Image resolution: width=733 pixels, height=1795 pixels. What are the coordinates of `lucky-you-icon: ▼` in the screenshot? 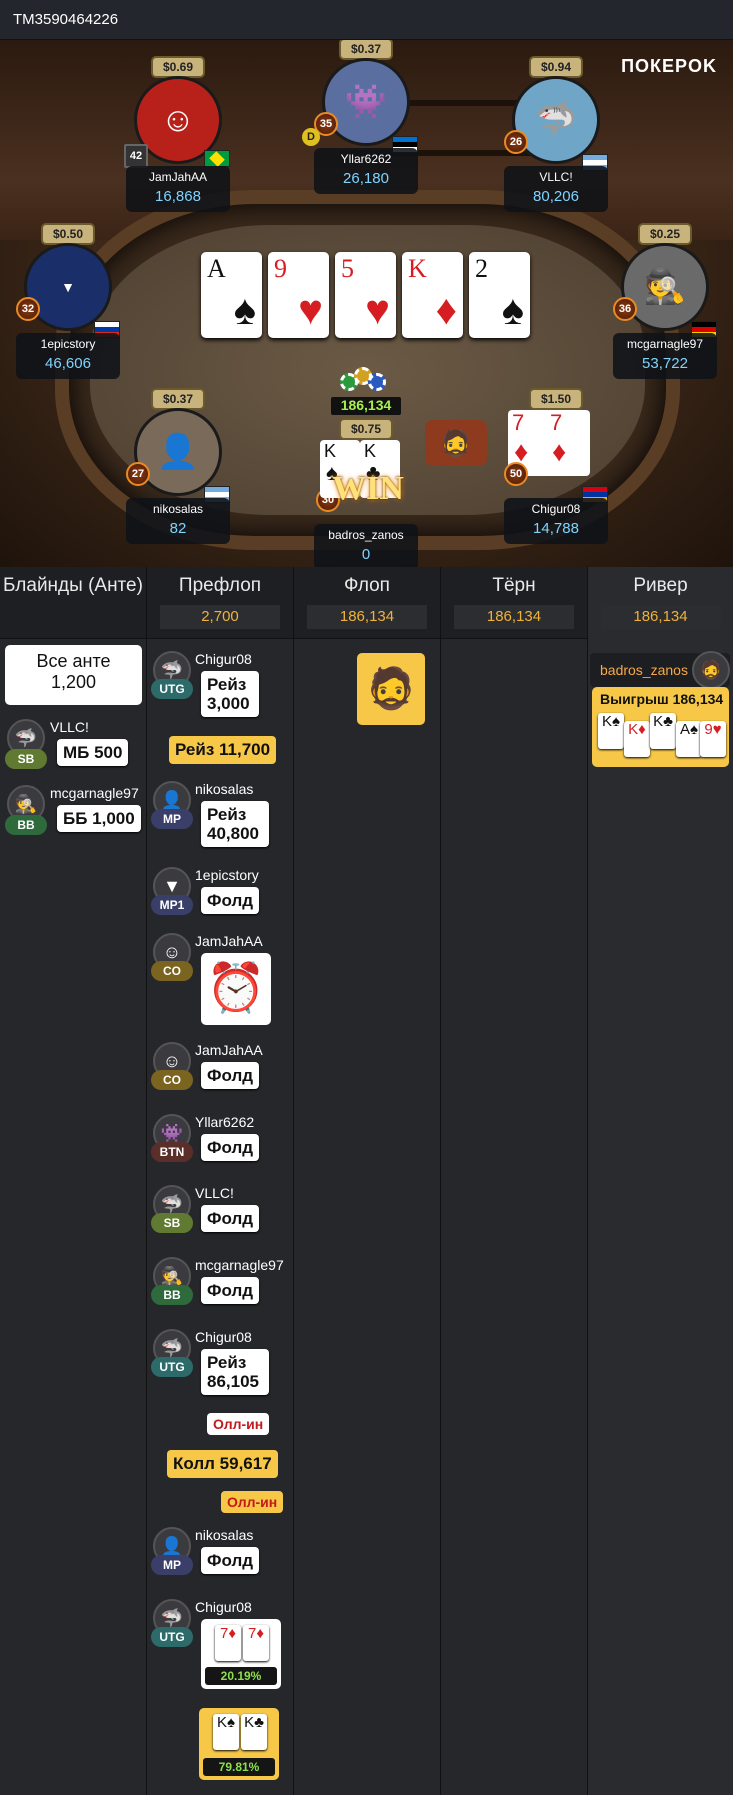 It's located at (68, 287).